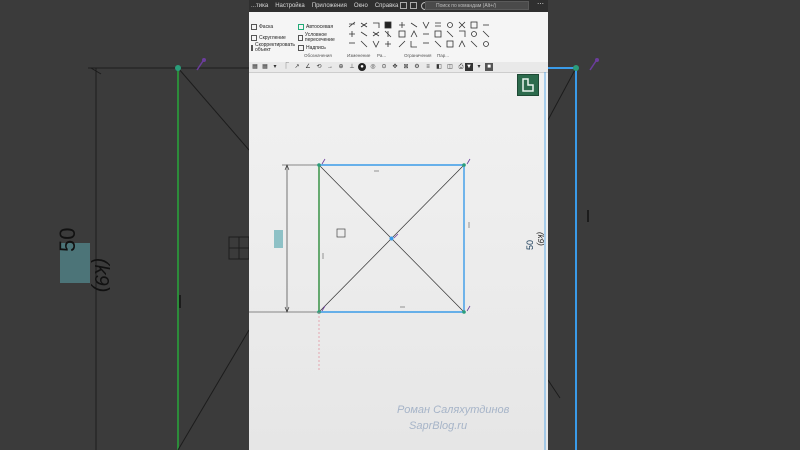 This screenshot has width=800, height=450. Describe the element at coordinates (530, 245) in the screenshot. I see `dimension-value: 50` at that location.